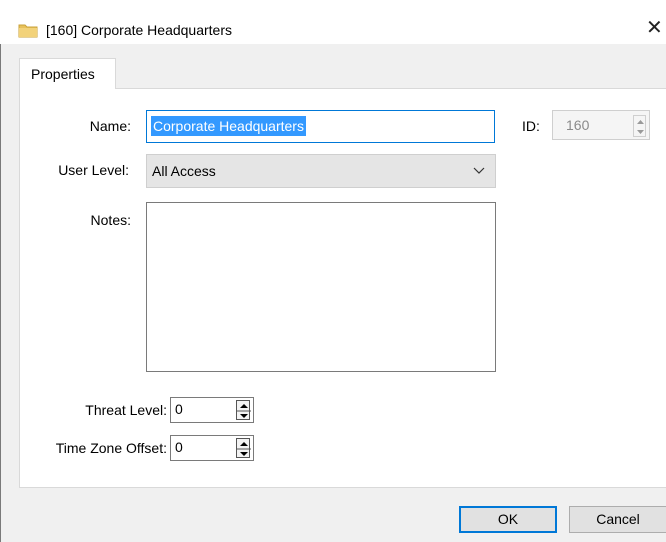  I want to click on notes-label: Notes:, so click(110, 220).